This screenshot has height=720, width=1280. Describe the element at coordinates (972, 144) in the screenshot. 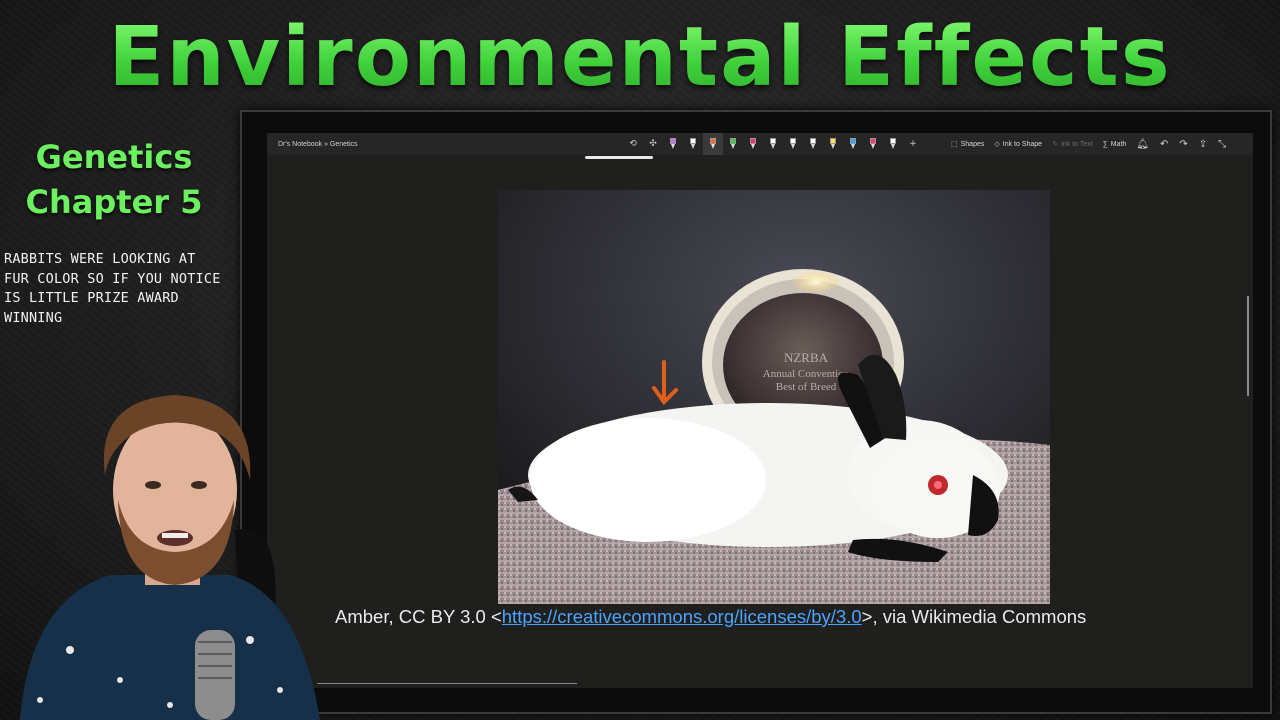

I see `shapes-label: Shapes` at that location.